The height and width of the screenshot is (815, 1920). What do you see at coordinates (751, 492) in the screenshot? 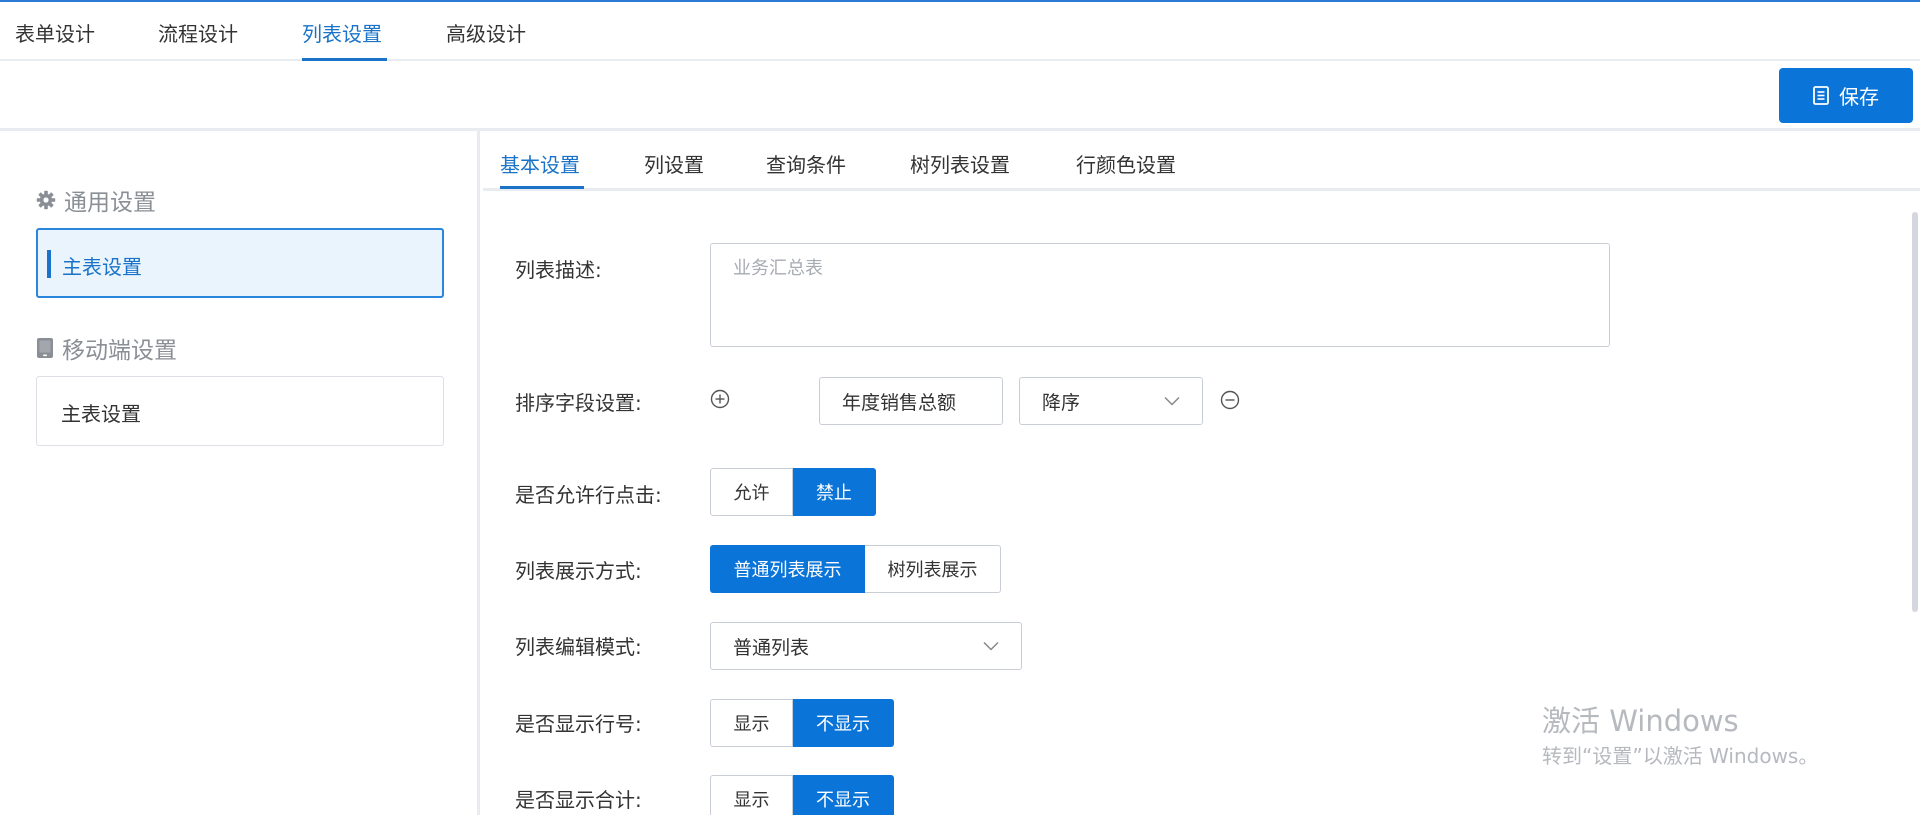
I see `row-click-allow-button: 允许` at bounding box center [751, 492].